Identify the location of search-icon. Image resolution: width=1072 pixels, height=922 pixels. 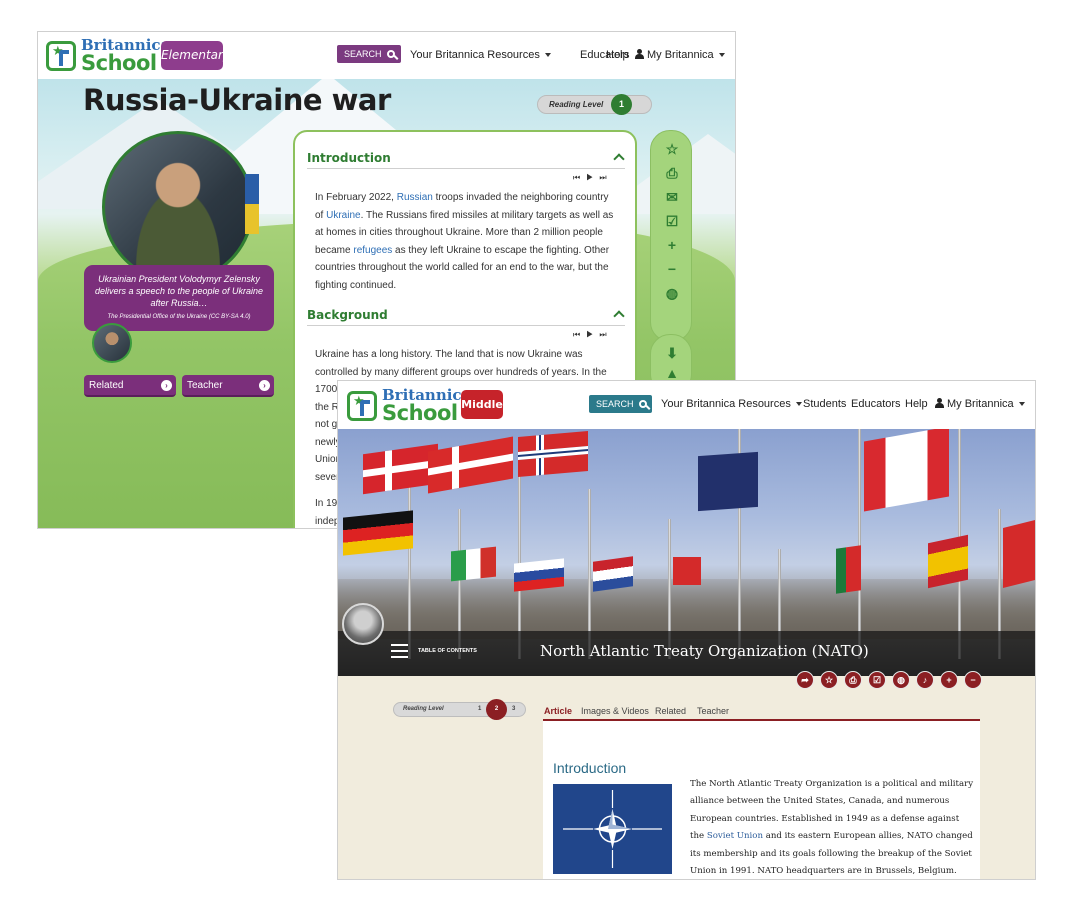
(642, 404).